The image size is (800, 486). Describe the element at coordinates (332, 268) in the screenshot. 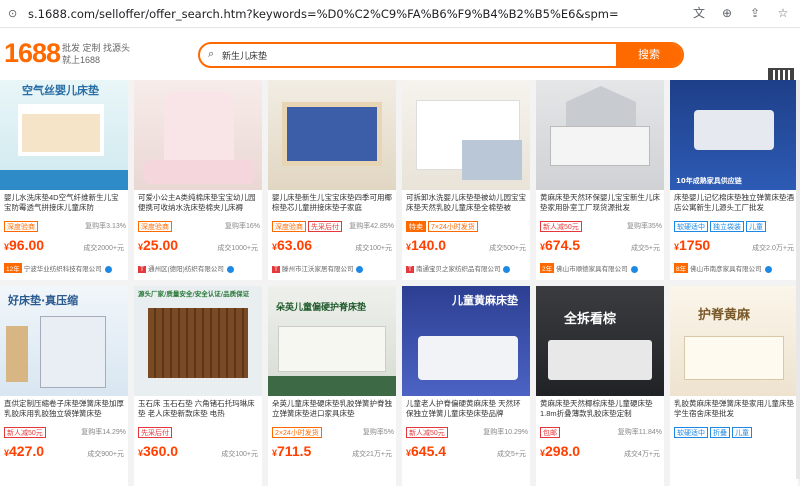

I see `shop-name: T 滕州市江沃家居有限公司` at that location.